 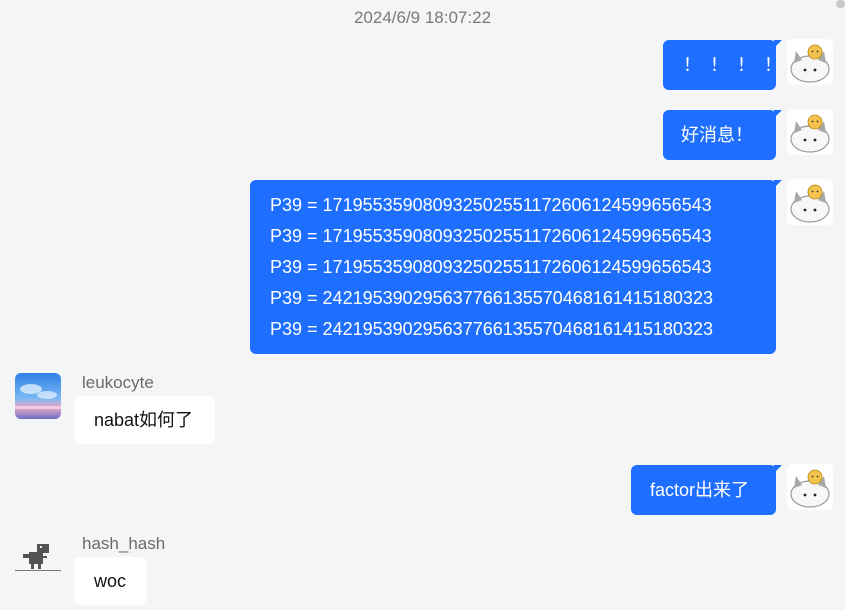 I want to click on sky-avatar-icon, so click(x=38, y=396).